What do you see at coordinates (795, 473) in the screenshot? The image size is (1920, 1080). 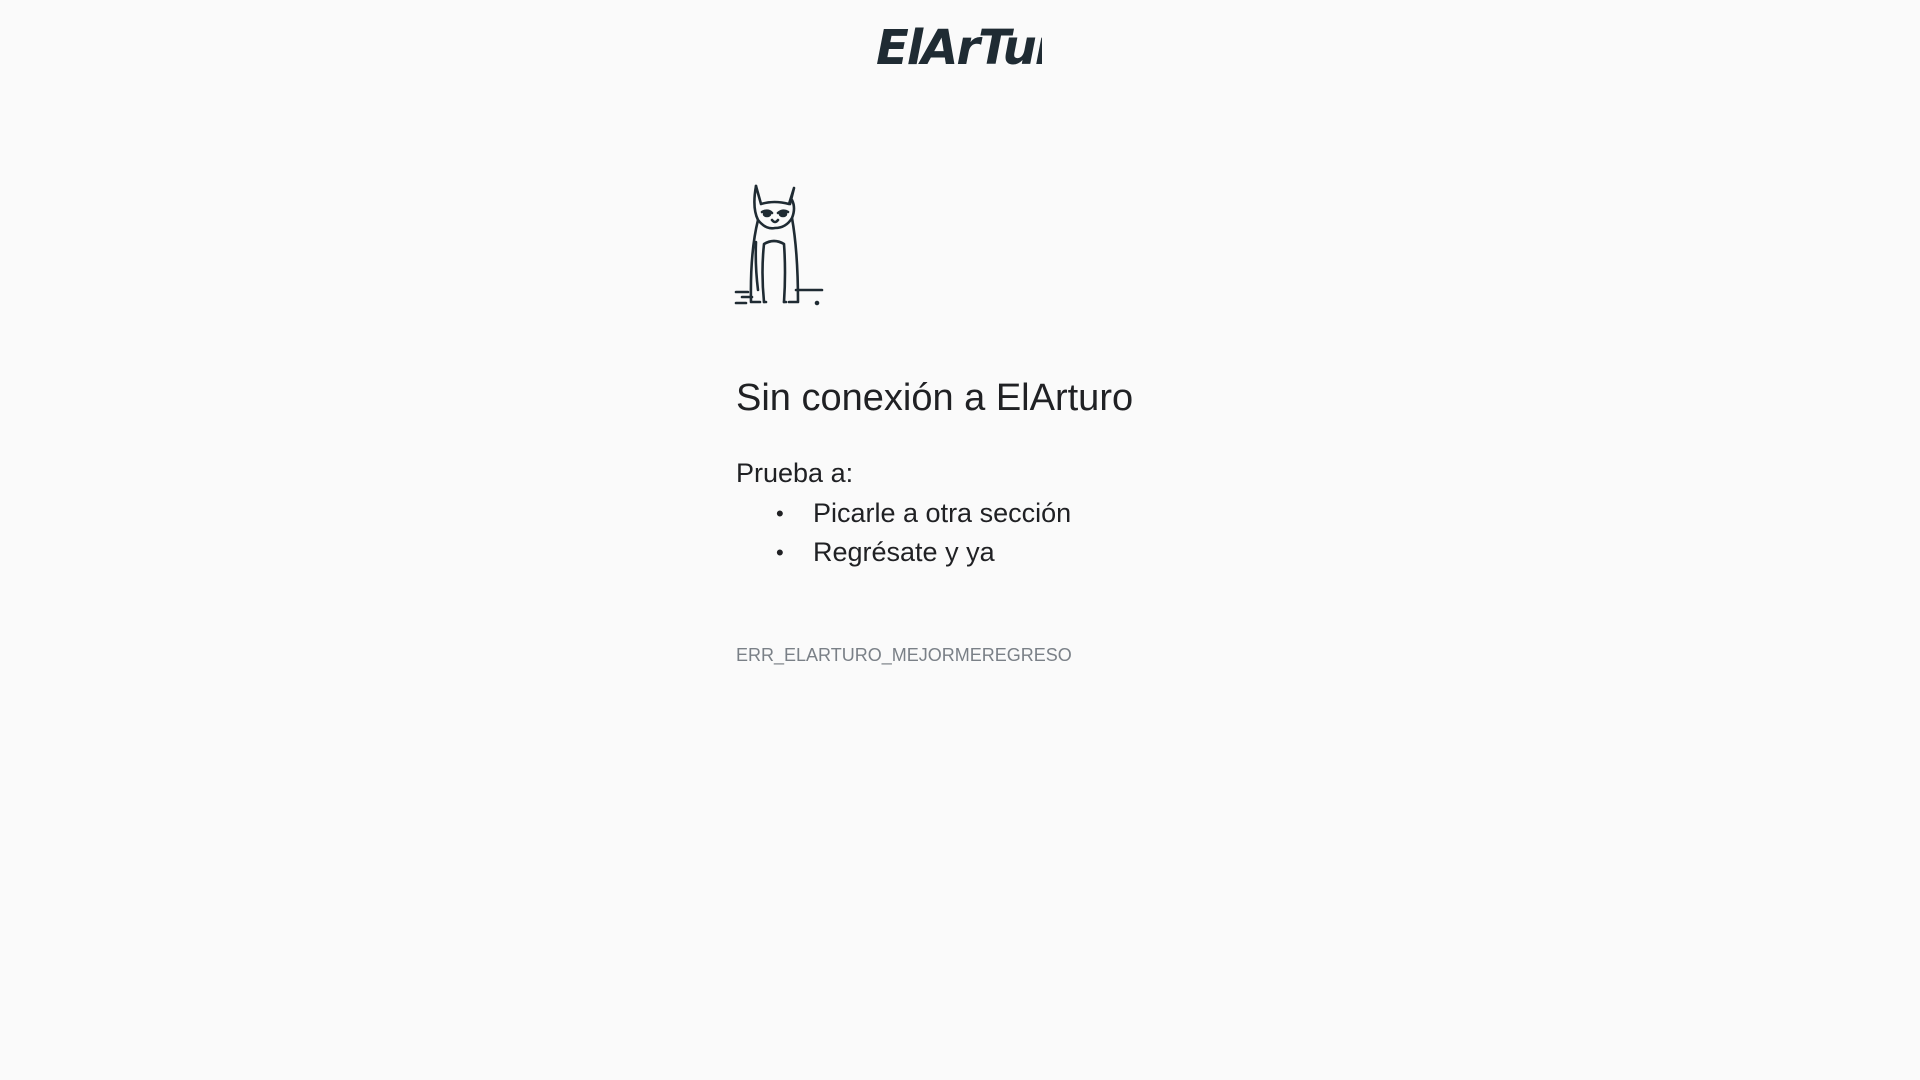 I see `suggestions-heading: Prueba a:` at bounding box center [795, 473].